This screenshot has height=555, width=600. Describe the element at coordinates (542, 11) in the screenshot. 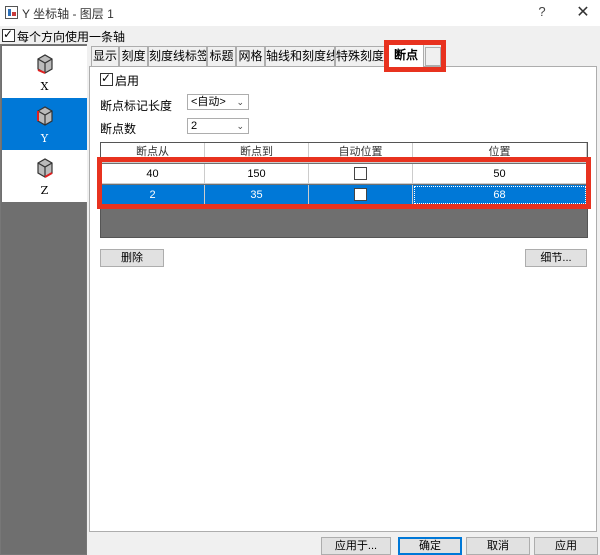

I see `help-button: ?` at that location.